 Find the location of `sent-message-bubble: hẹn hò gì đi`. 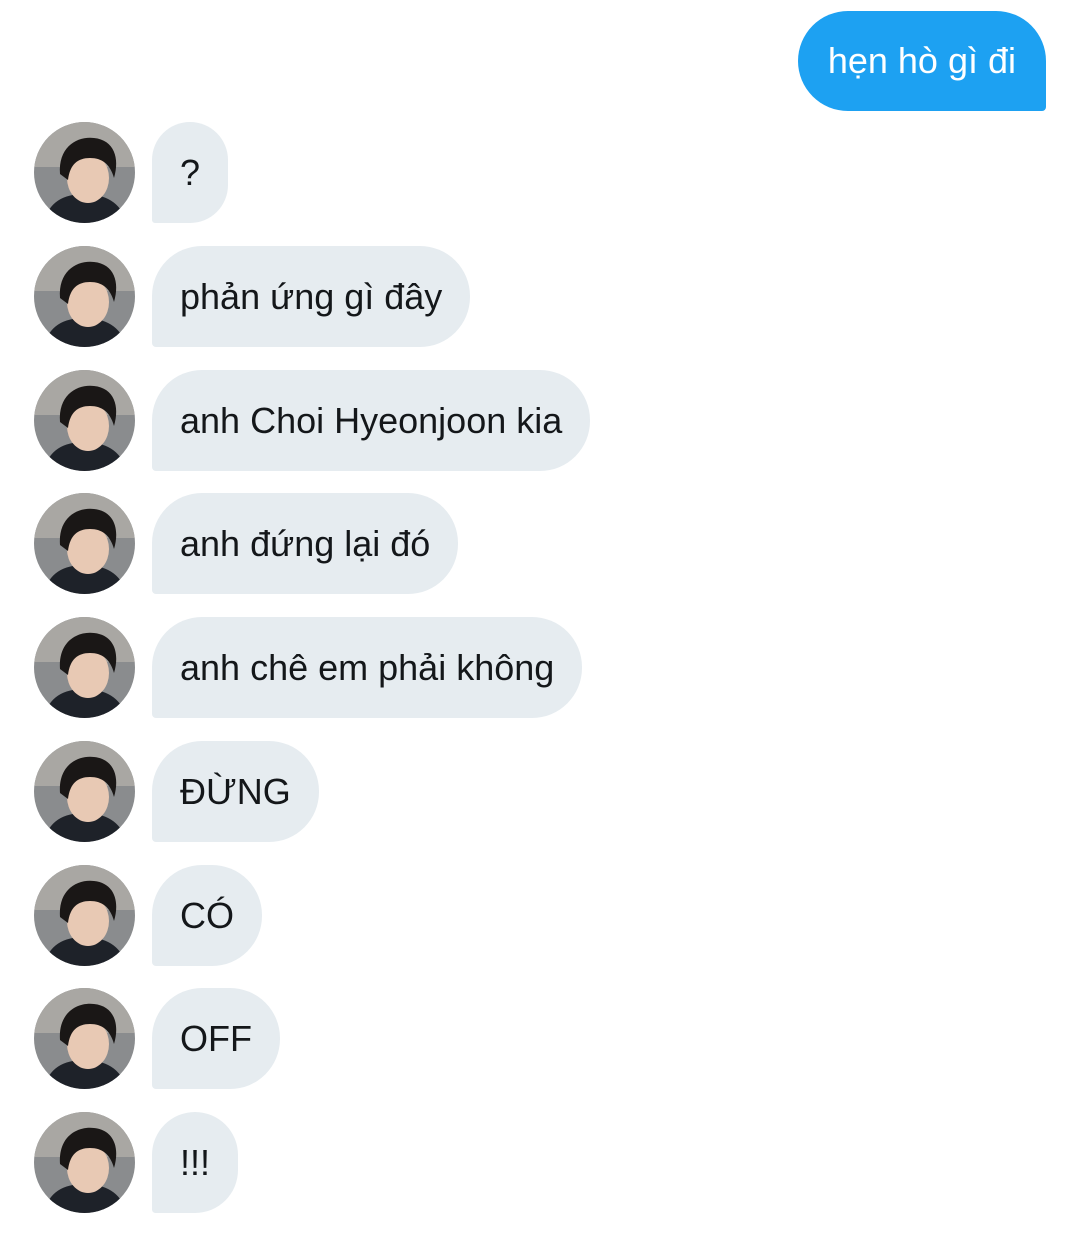

sent-message-bubble: hẹn hò gì đi is located at coordinates (921, 61).